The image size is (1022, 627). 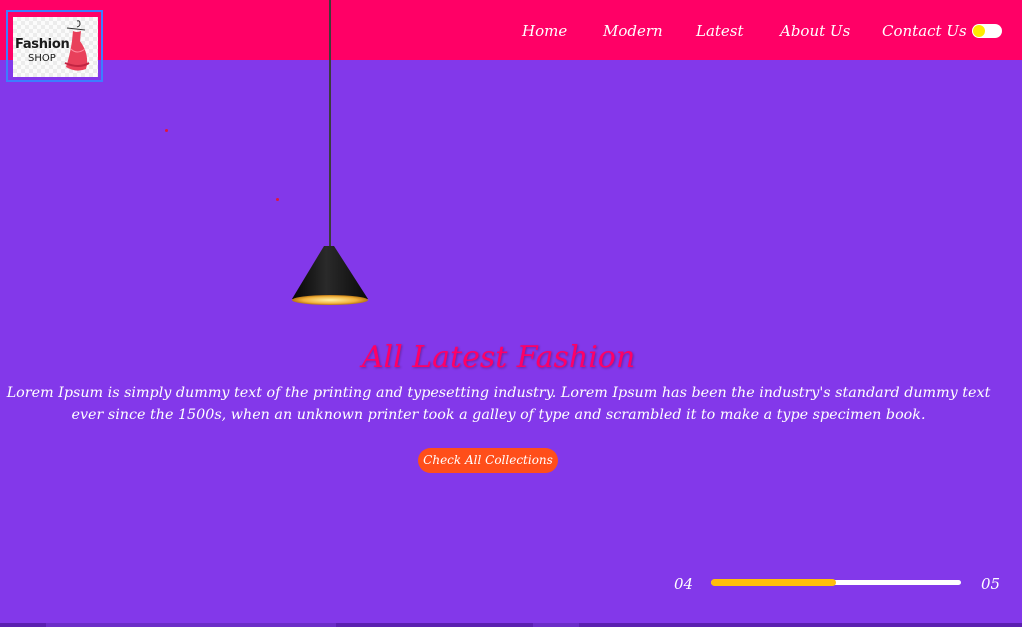 I want to click on nav-home: Home, so click(x=544, y=31).